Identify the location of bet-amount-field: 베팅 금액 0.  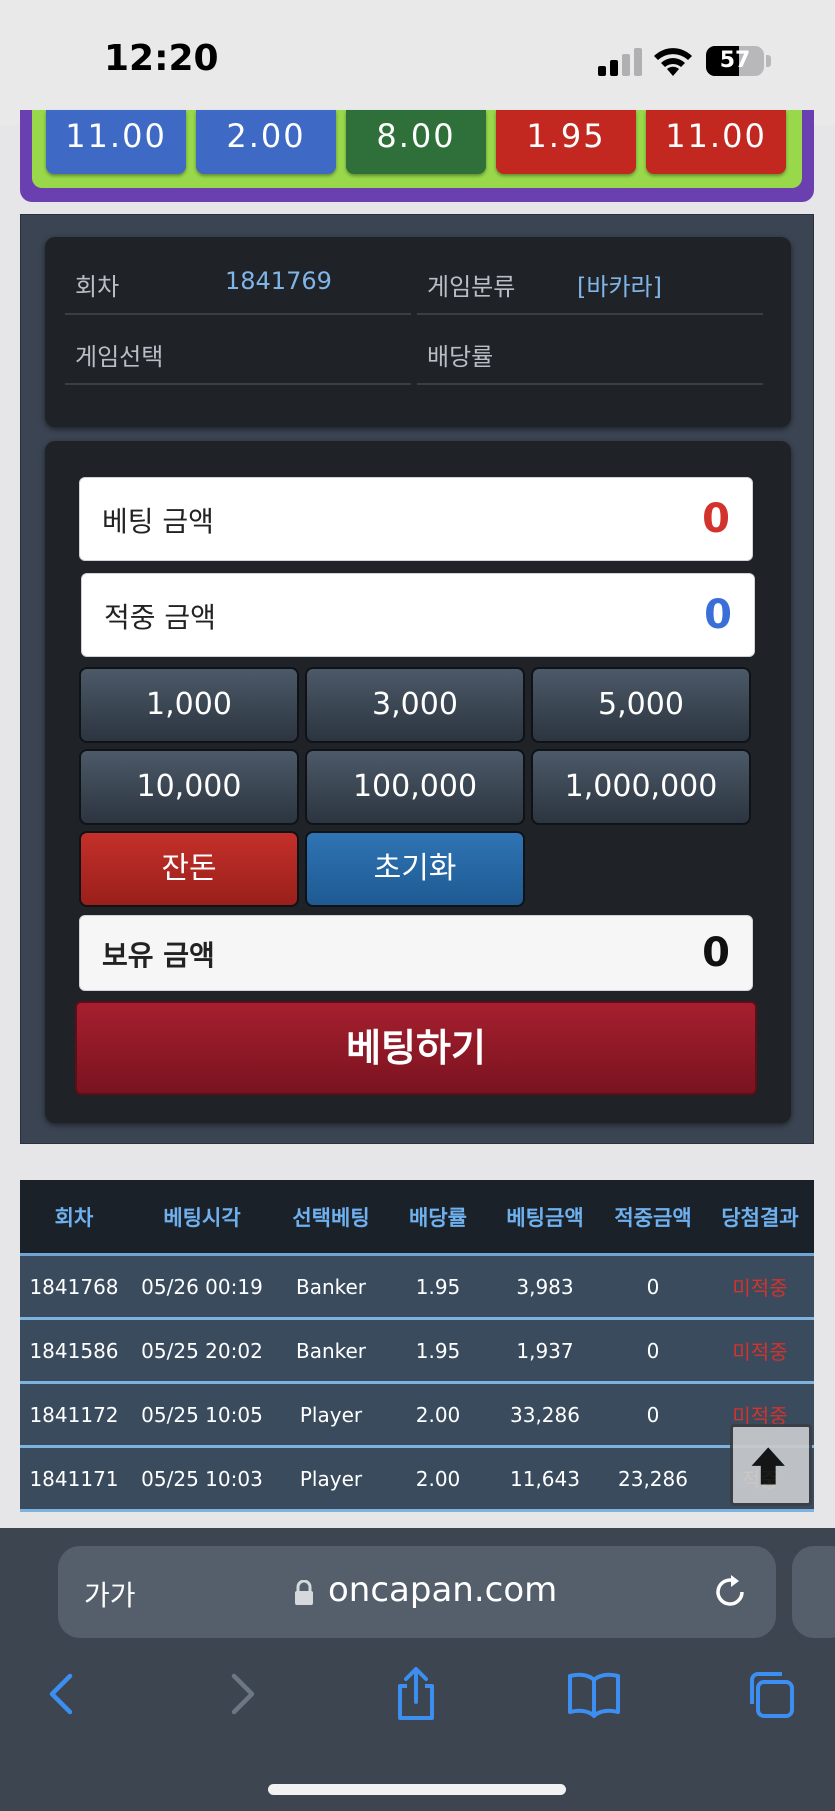
(416, 519).